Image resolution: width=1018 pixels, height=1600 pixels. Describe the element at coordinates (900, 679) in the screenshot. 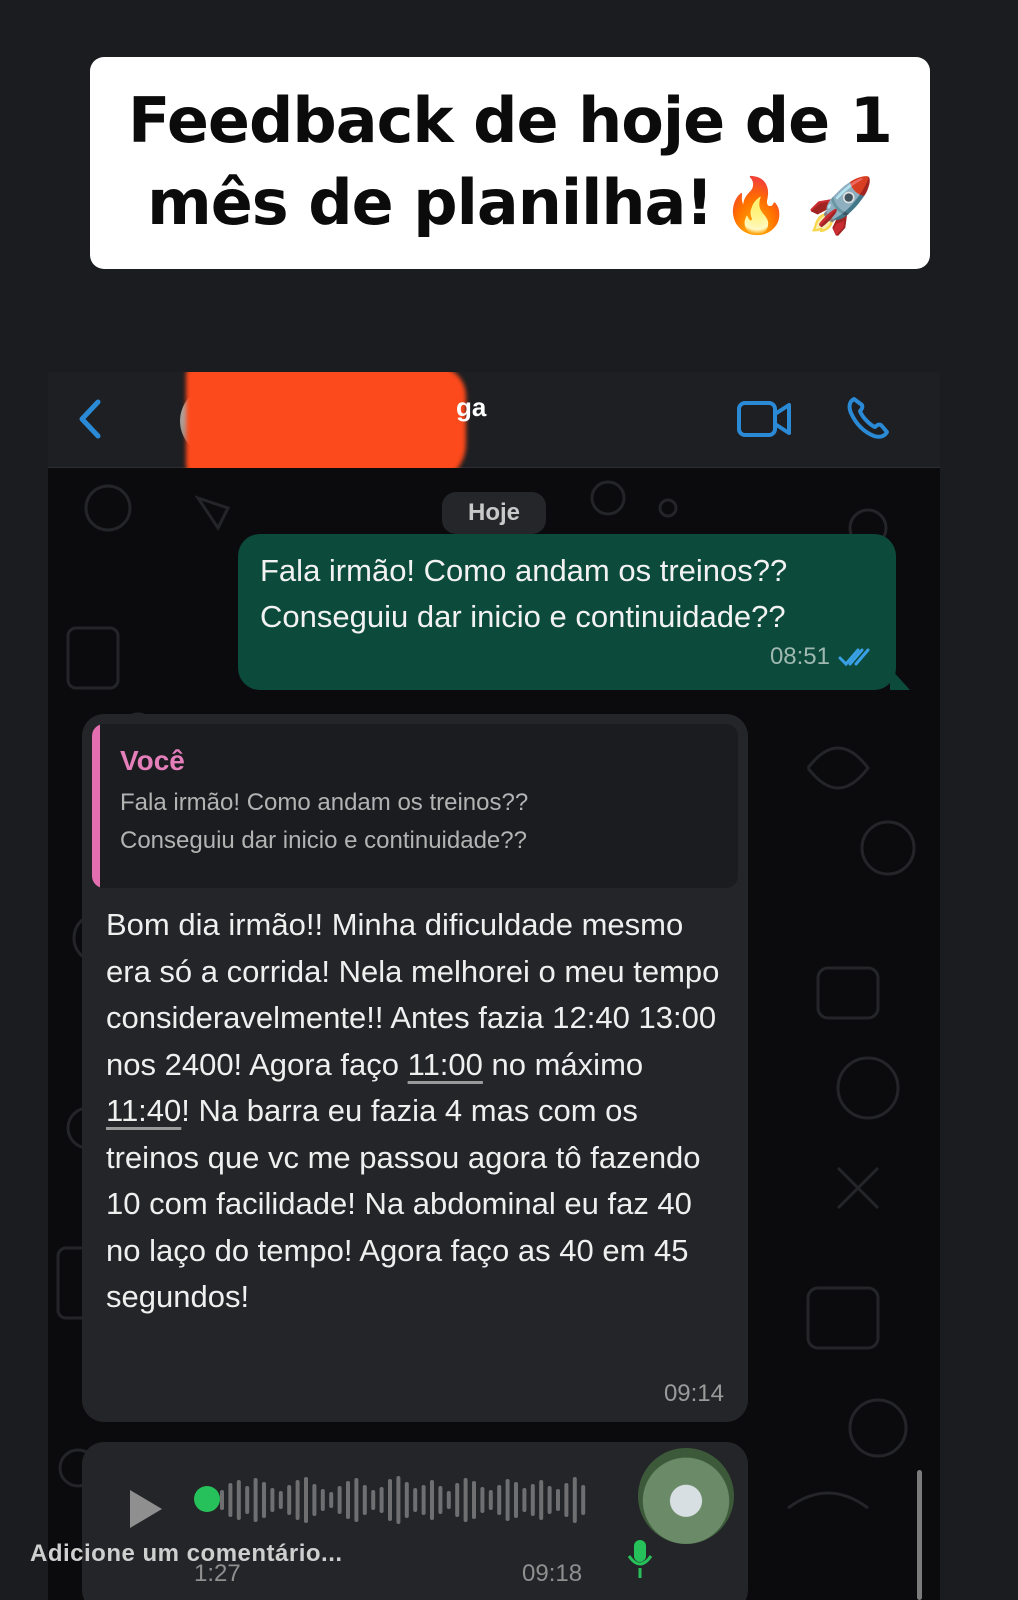

I see `bubble-tail` at that location.